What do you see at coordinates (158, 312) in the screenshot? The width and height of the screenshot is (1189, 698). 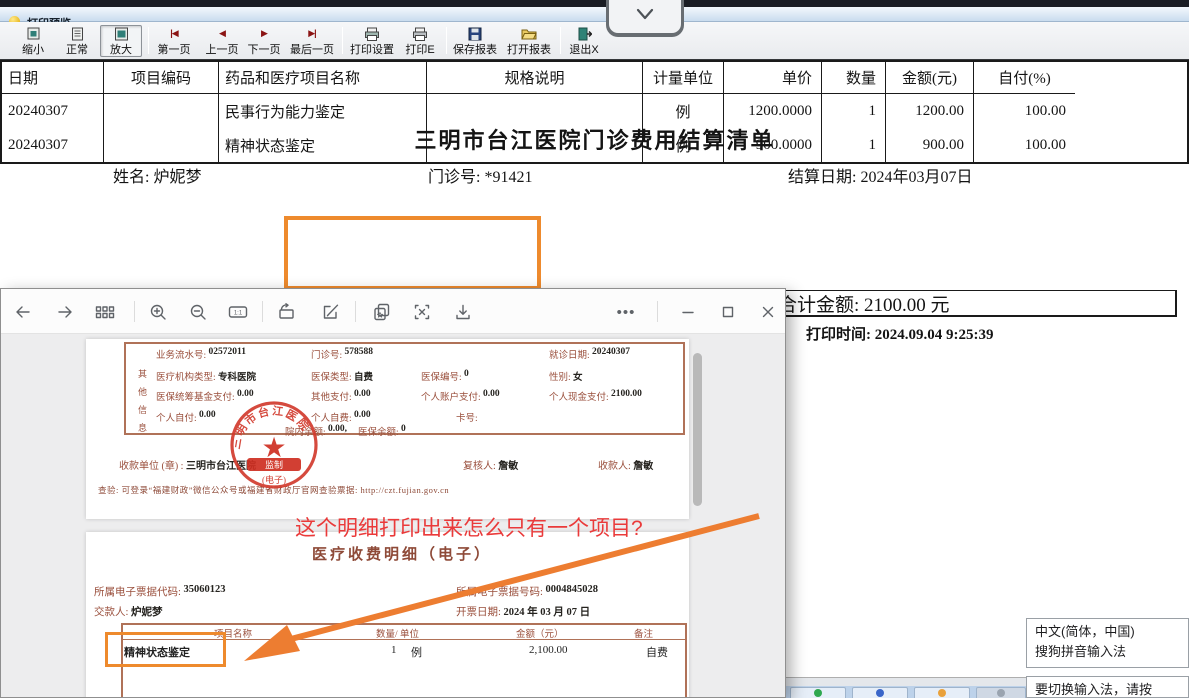 I see `zoom-in-icon` at bounding box center [158, 312].